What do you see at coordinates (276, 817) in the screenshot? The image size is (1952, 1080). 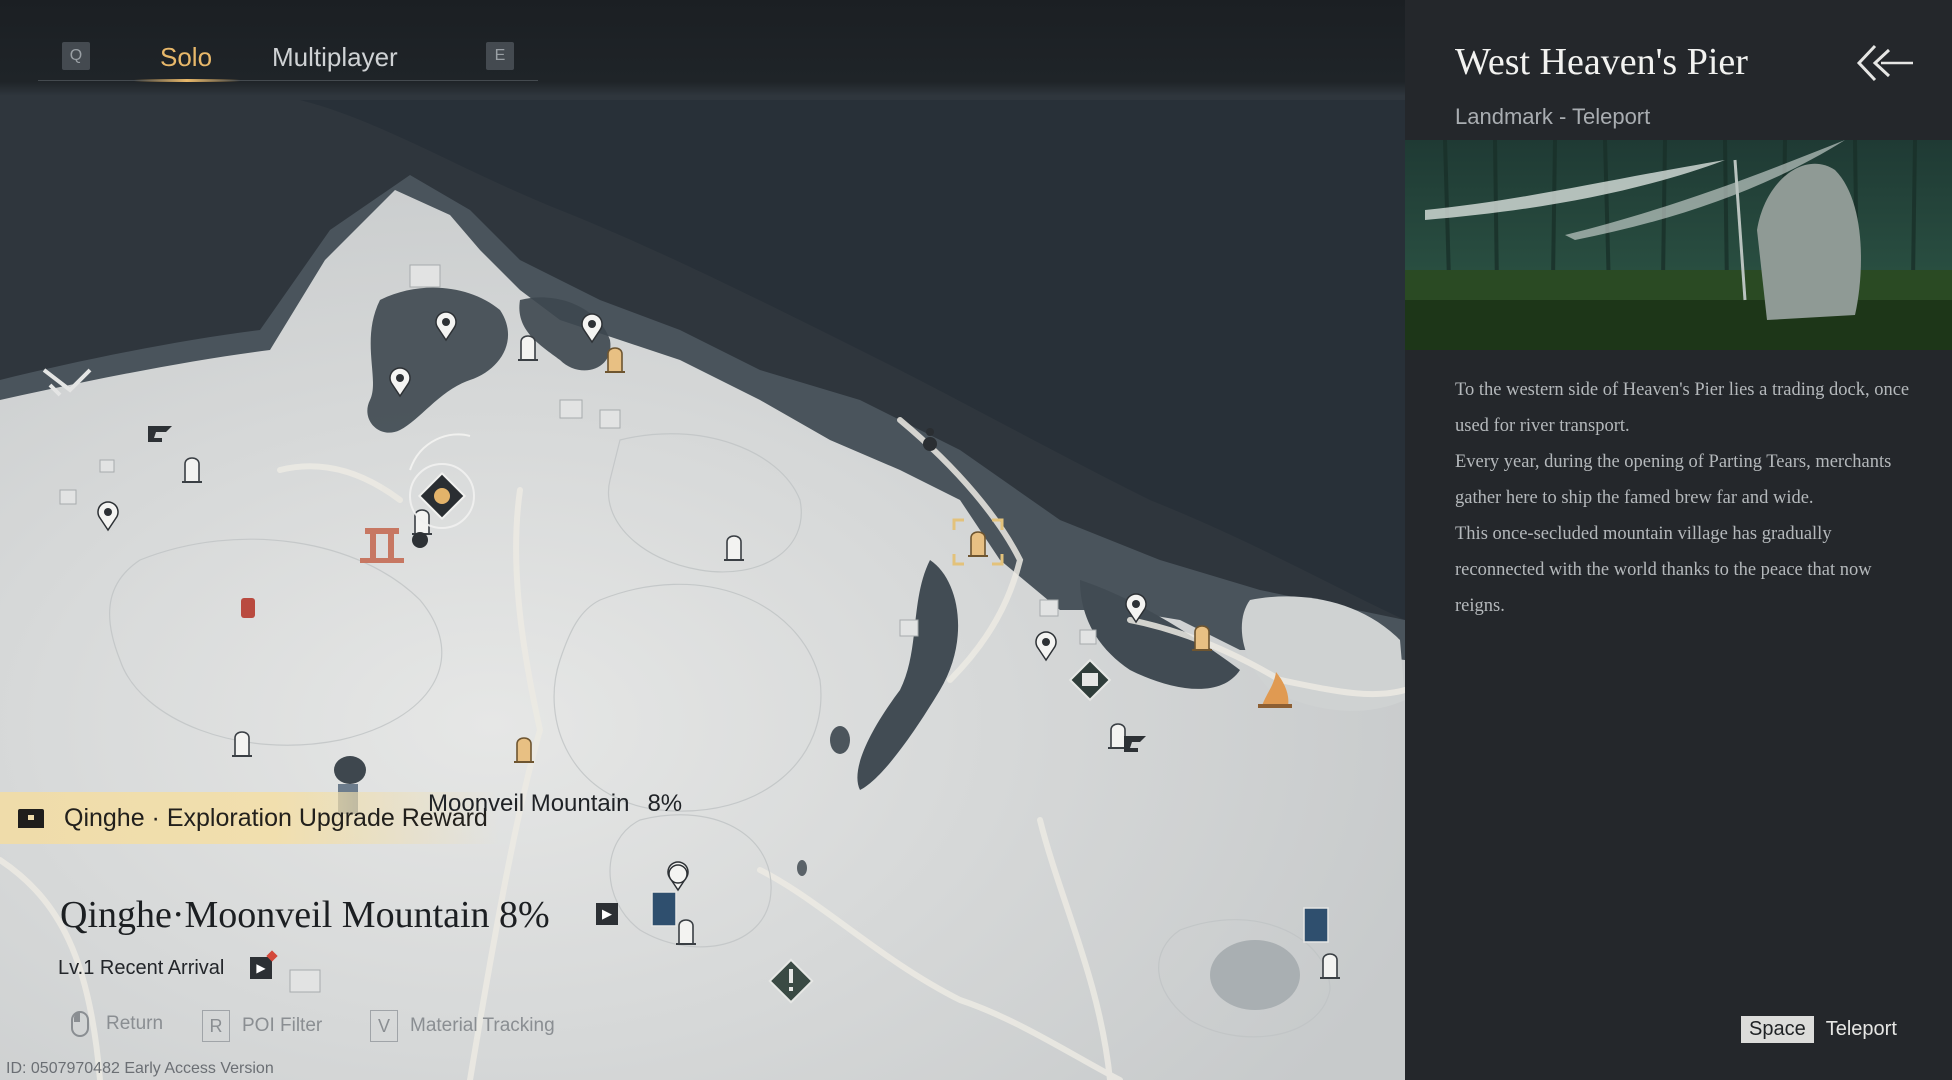 I see `reward-banner-text: Qinghe · Exploration Upgrade Reward` at bounding box center [276, 817].